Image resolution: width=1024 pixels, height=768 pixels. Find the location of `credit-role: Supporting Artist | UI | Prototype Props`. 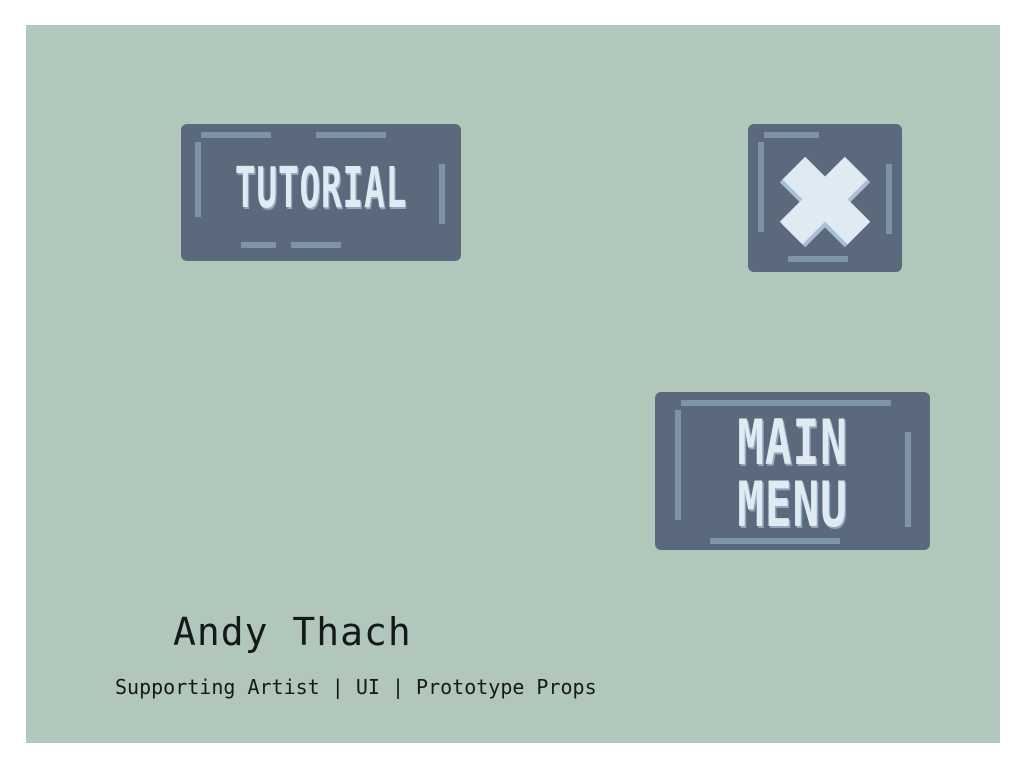

credit-role: Supporting Artist | UI | Prototype Props is located at coordinates (356, 687).